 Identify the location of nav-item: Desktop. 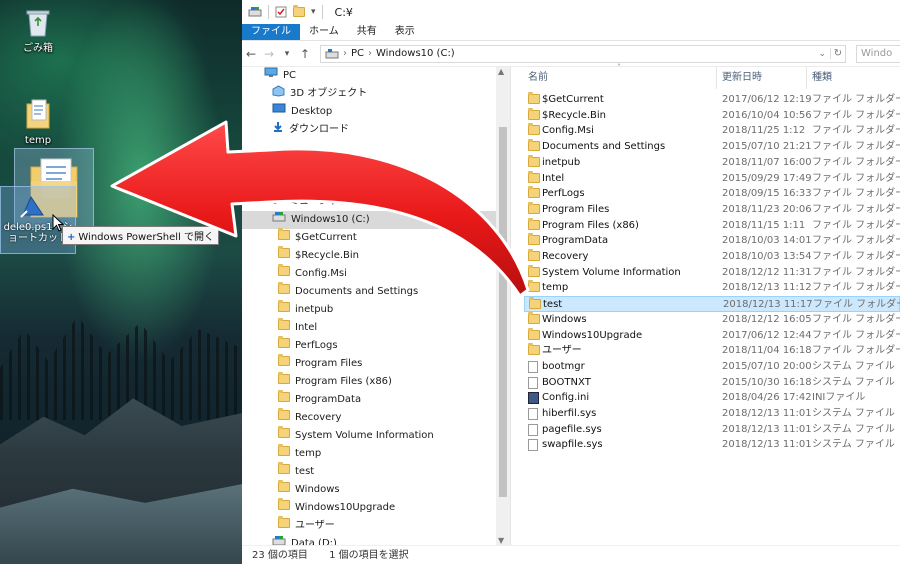
(369, 112).